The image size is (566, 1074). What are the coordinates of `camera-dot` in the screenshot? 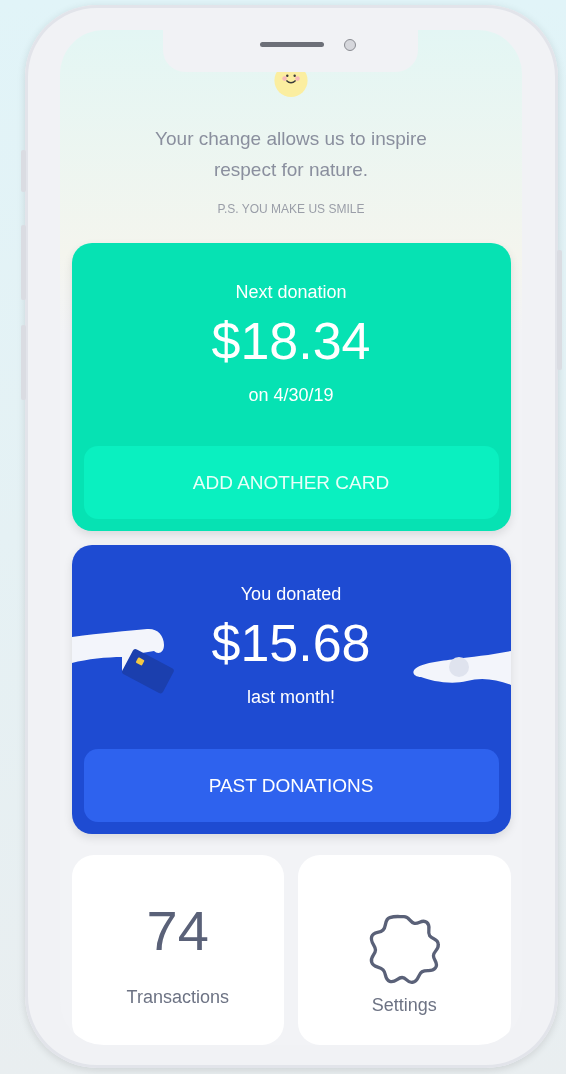 It's located at (350, 45).